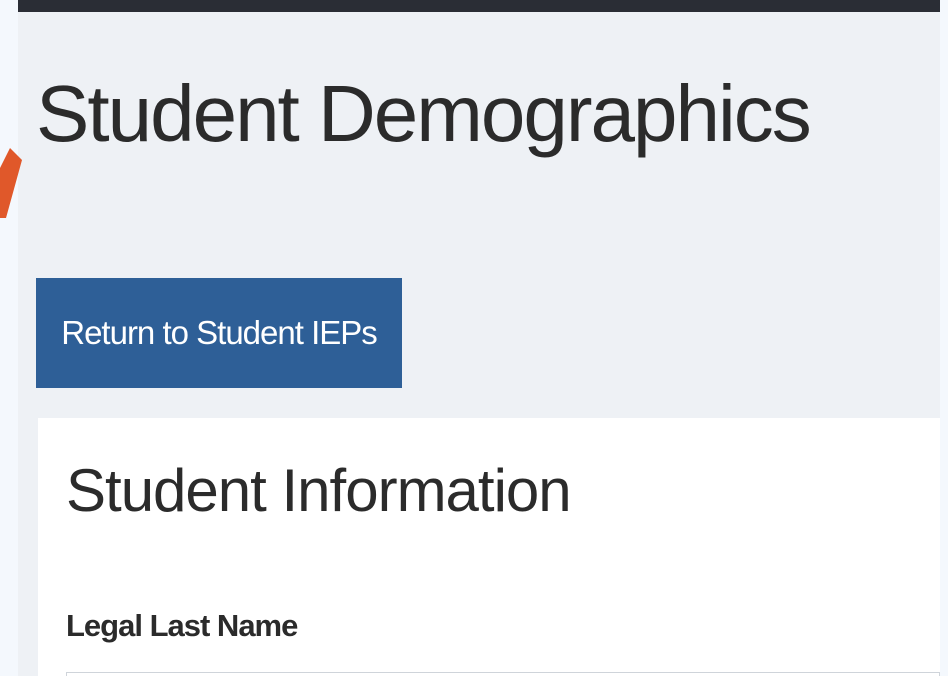 The image size is (948, 676). I want to click on return-to-student-ieps-button: Return to Student IEPs, so click(219, 333).